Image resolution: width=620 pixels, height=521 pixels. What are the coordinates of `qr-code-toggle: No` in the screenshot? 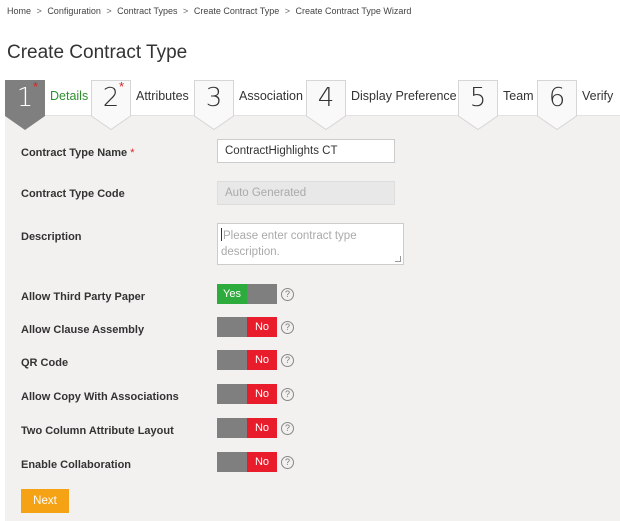 It's located at (247, 360).